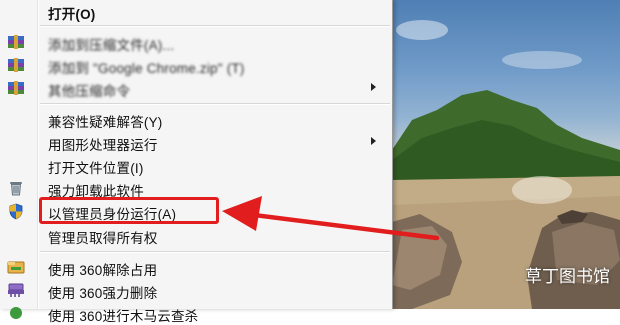 The image size is (620, 325). I want to click on menu-item-360-force-delete: 使用 360强力删除, so click(196, 290).